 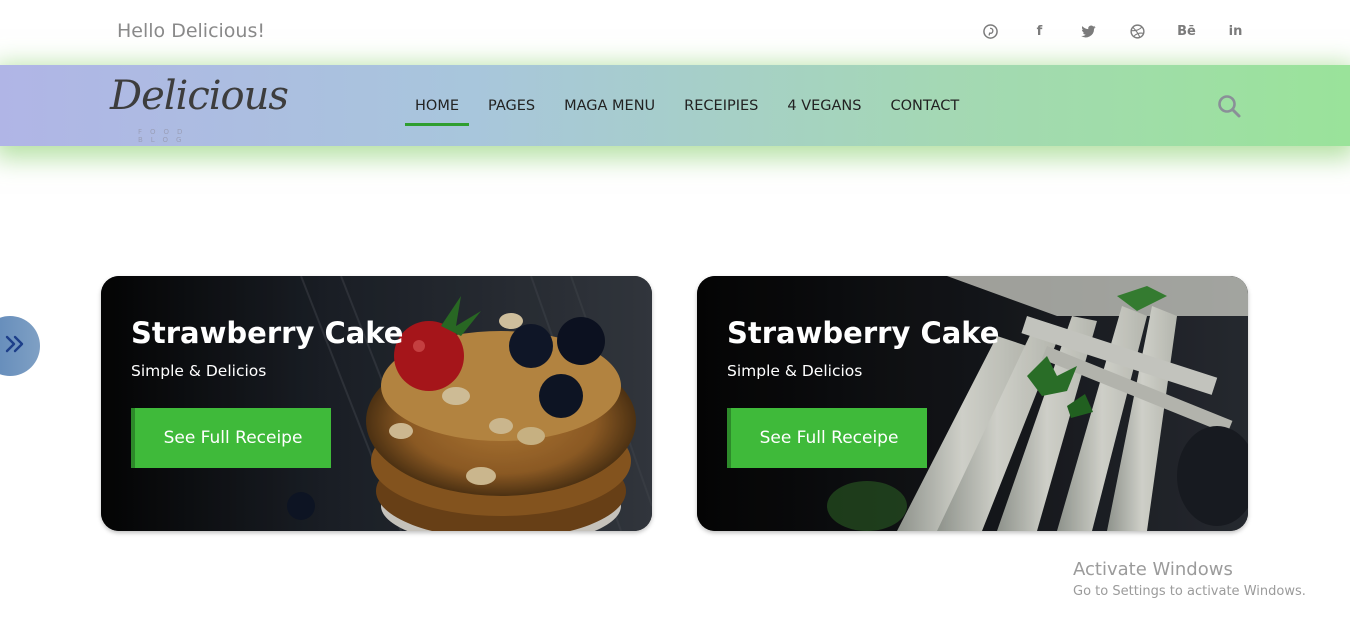 What do you see at coordinates (824, 105) in the screenshot?
I see `nav-item-4-vegans: 4 VEGANS` at bounding box center [824, 105].